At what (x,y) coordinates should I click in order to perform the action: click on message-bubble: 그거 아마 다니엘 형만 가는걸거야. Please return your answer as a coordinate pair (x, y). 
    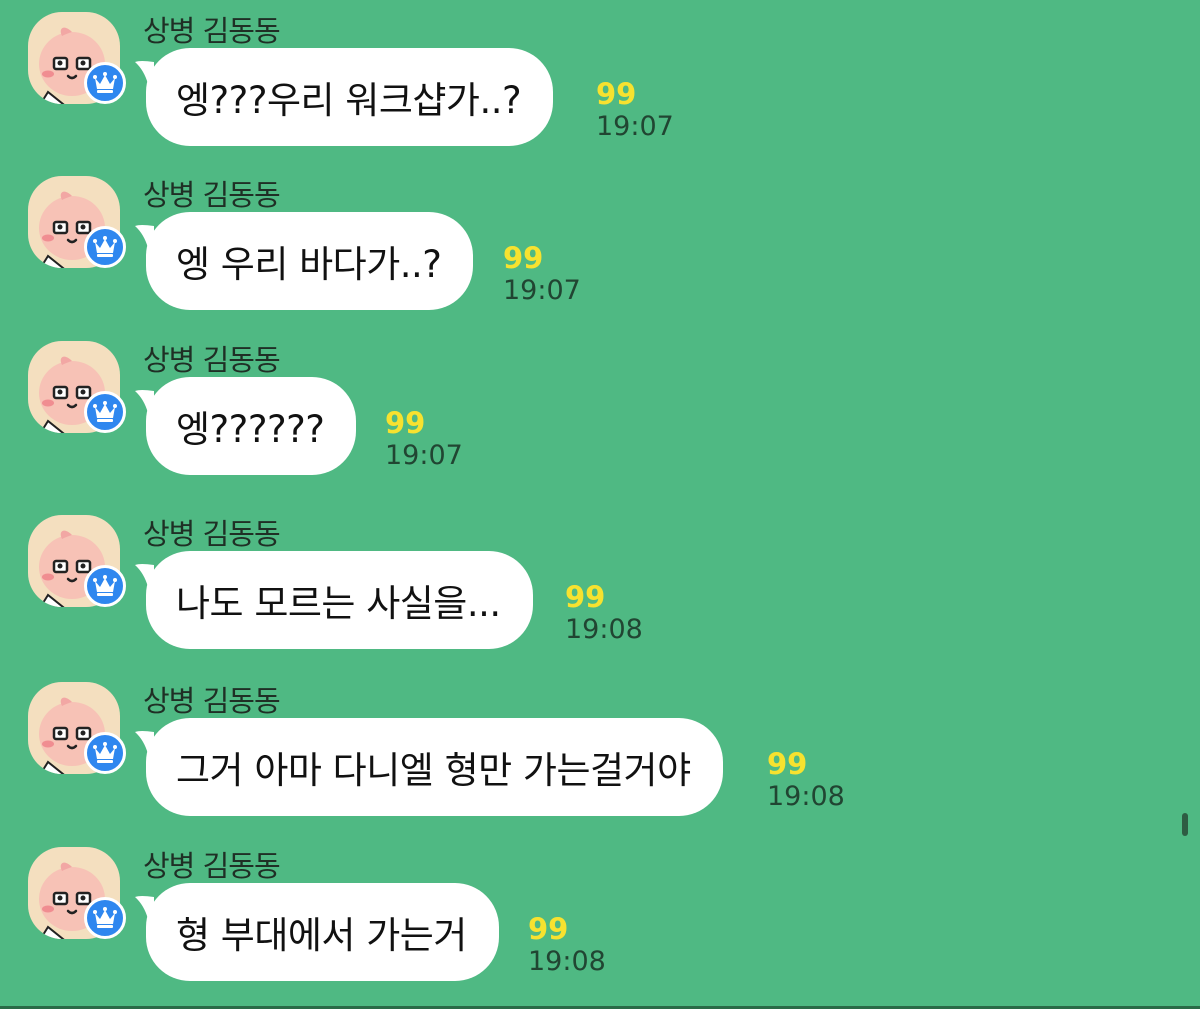
    Looking at the image, I should click on (434, 767).